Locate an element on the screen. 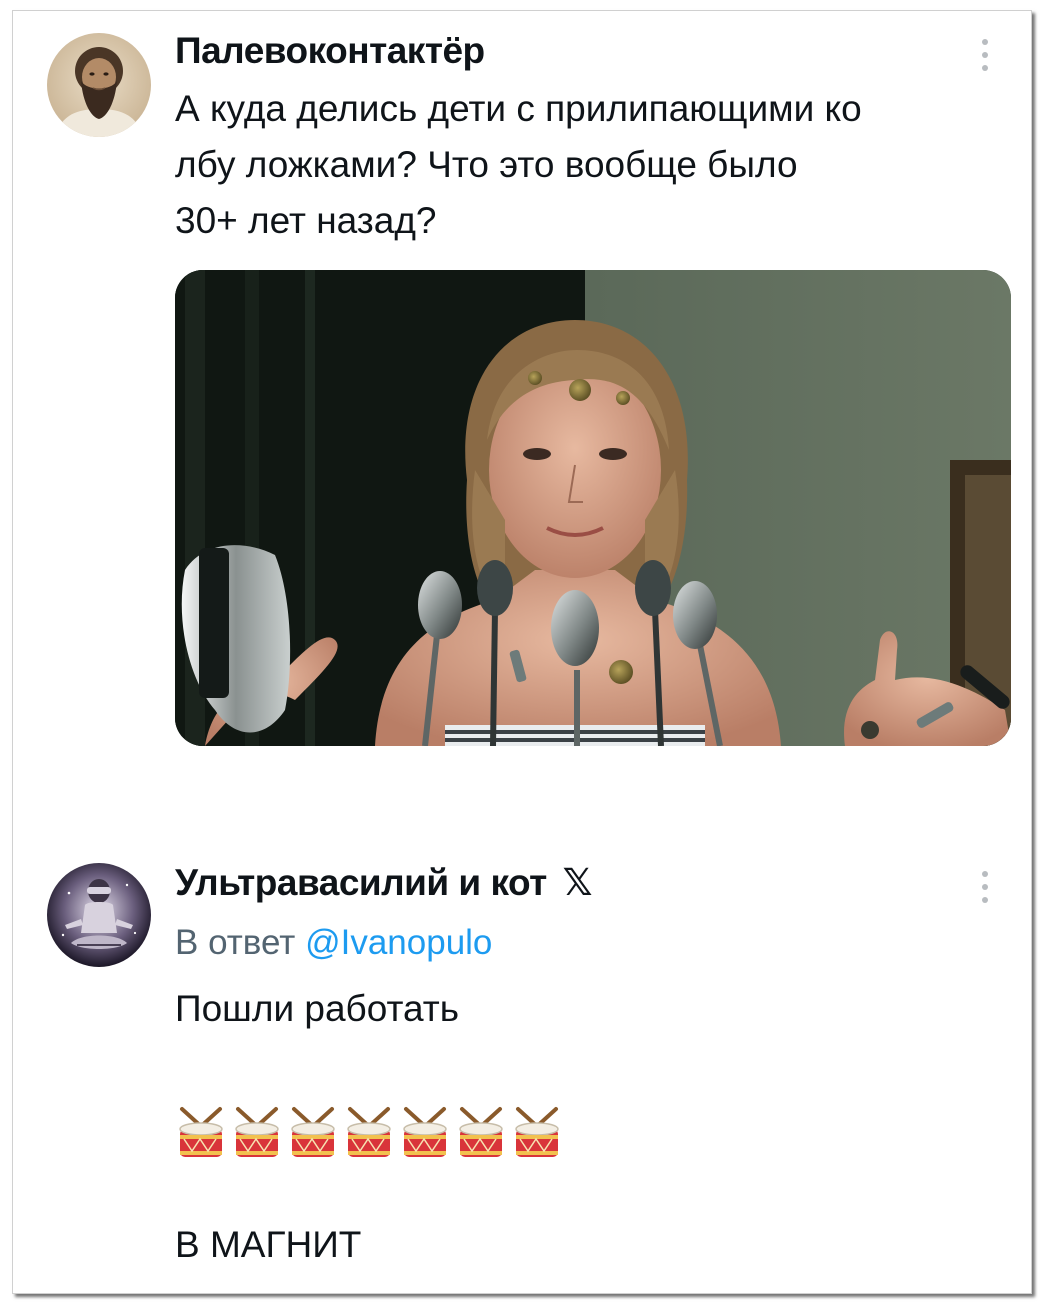 Image resolution: width=1046 pixels, height=1308 pixels. reply-context: В ответ @Ivanopulo is located at coordinates (333, 943).